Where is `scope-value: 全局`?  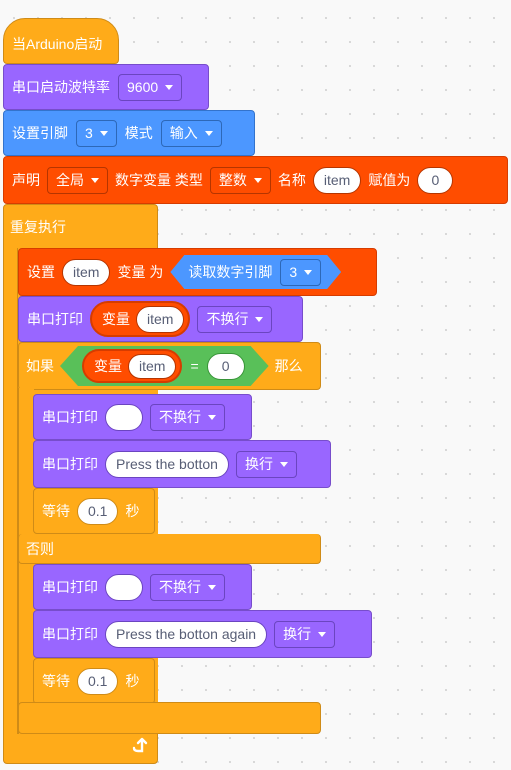 scope-value: 全局 is located at coordinates (70, 180).